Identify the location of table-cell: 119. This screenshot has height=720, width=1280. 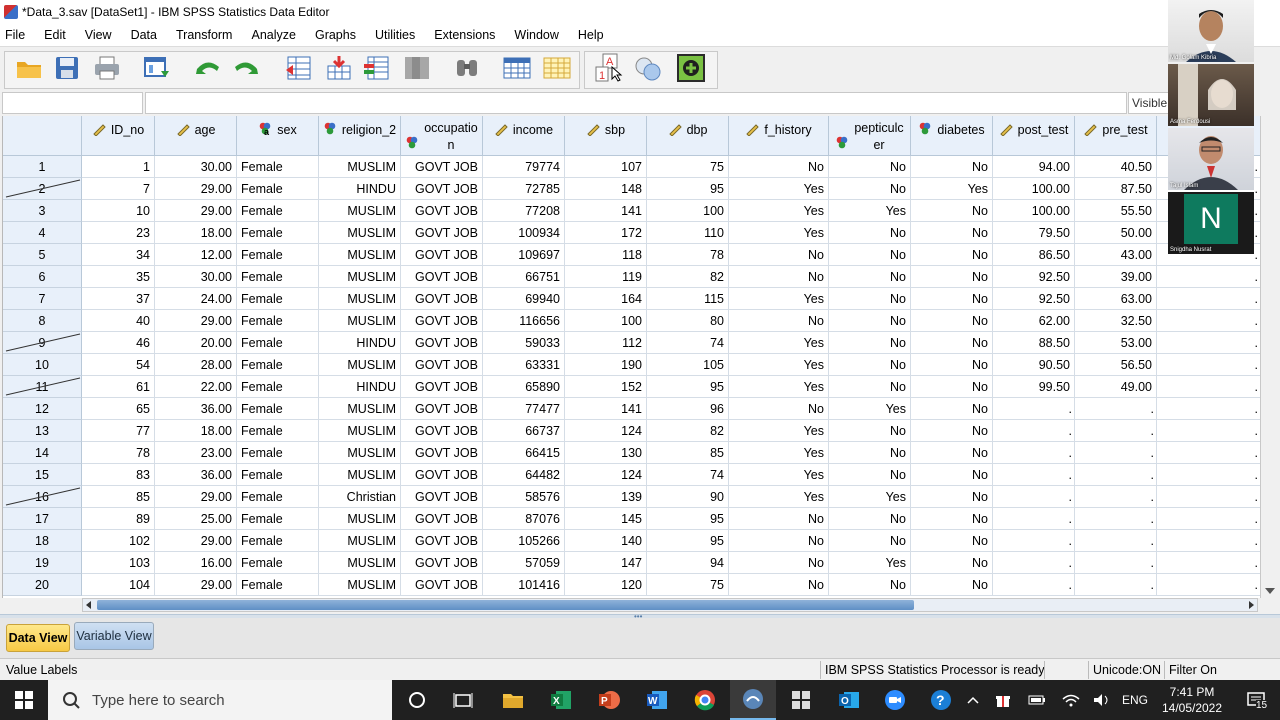
(606, 277).